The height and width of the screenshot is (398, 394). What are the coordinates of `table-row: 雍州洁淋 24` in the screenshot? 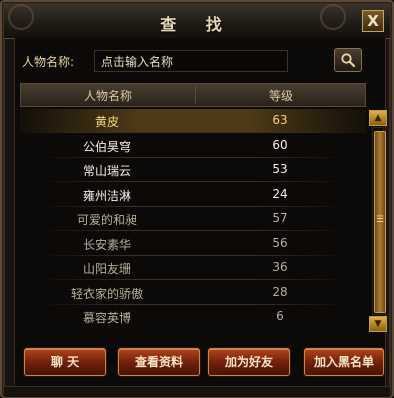 It's located at (193, 195).